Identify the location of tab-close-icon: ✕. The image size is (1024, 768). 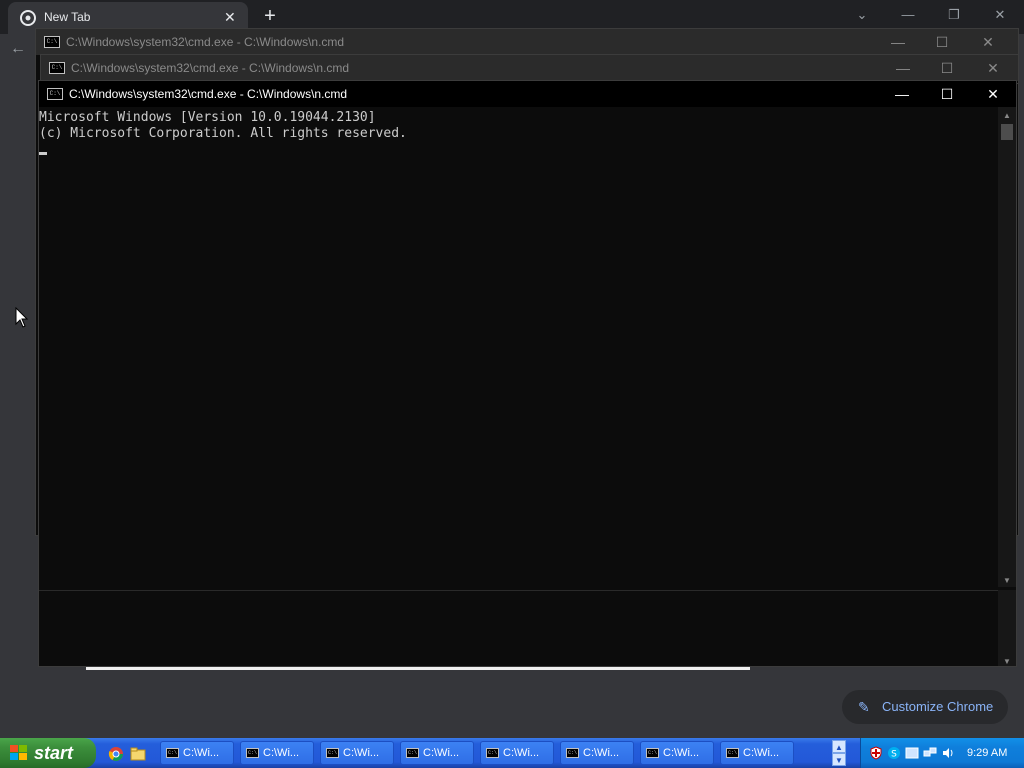
(230, 17).